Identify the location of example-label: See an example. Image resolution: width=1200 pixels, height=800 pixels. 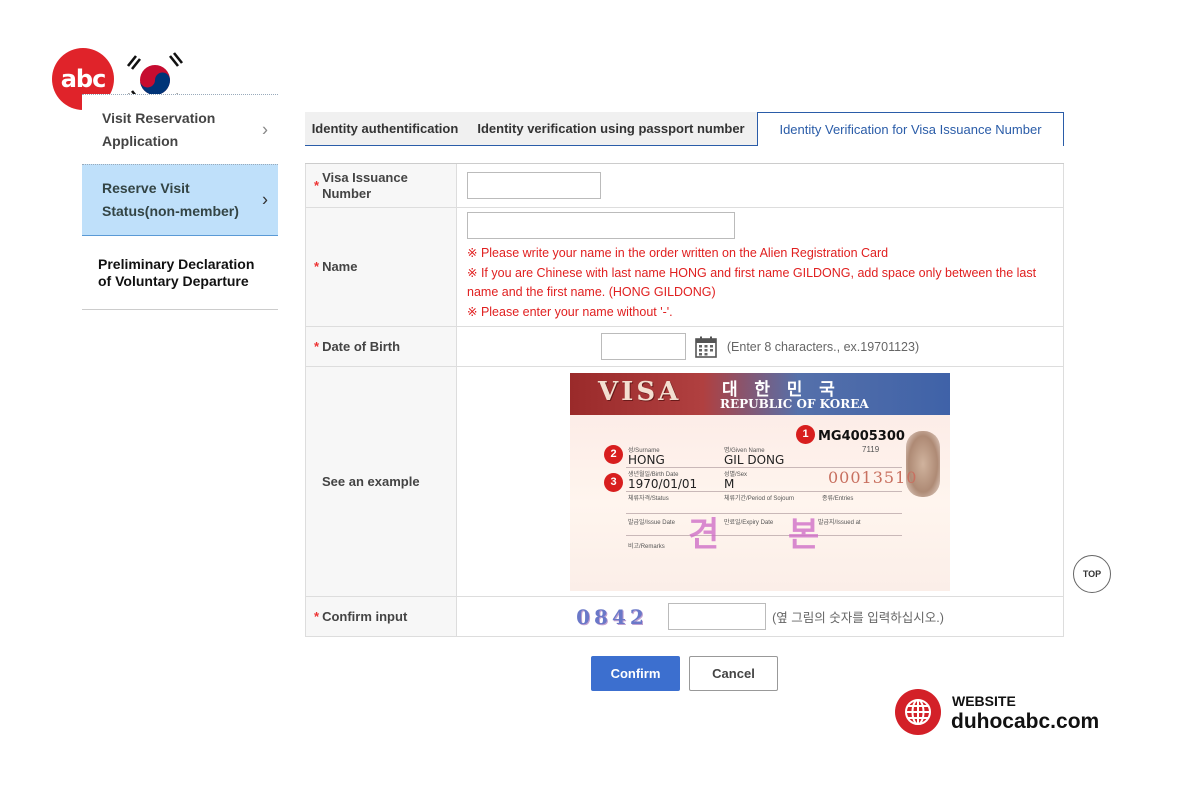
(381, 481).